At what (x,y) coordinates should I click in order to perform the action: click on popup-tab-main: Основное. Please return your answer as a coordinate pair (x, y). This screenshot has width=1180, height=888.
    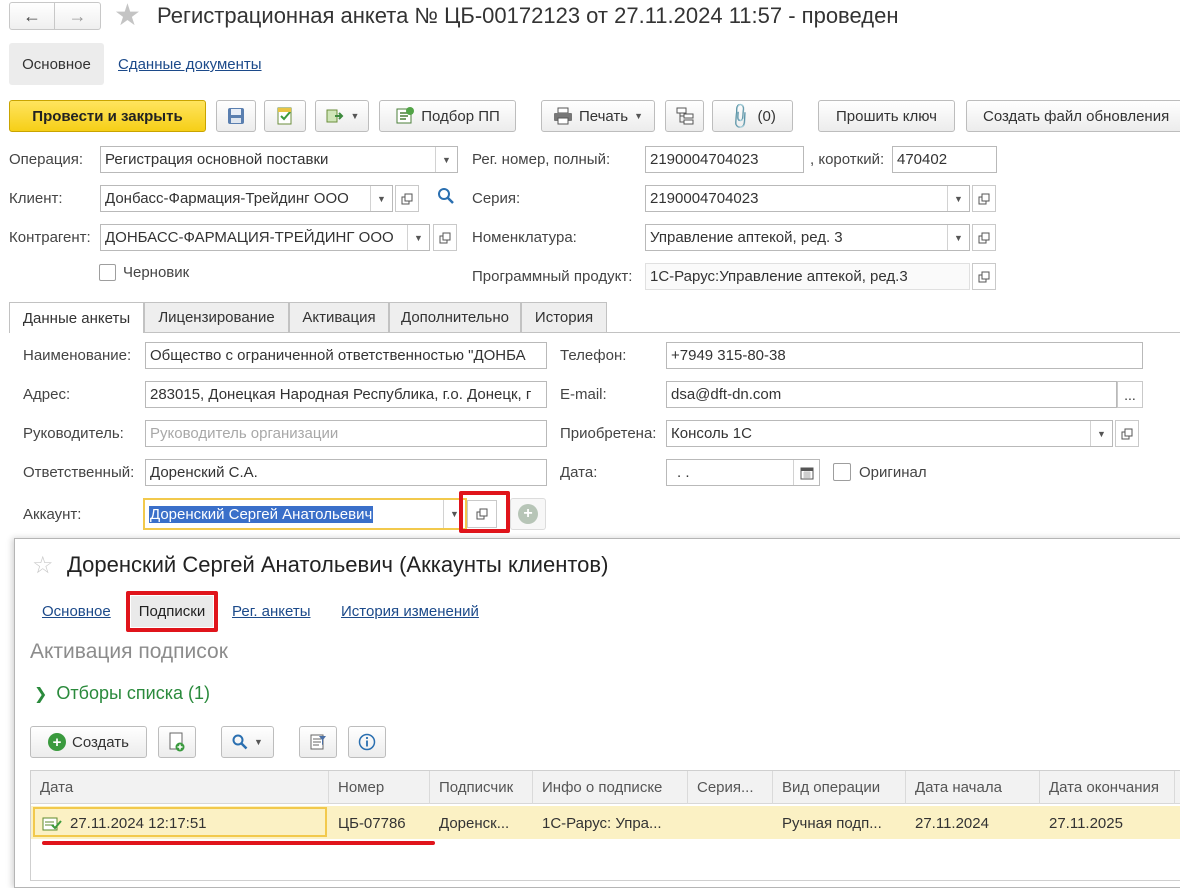
    Looking at the image, I should click on (76, 611).